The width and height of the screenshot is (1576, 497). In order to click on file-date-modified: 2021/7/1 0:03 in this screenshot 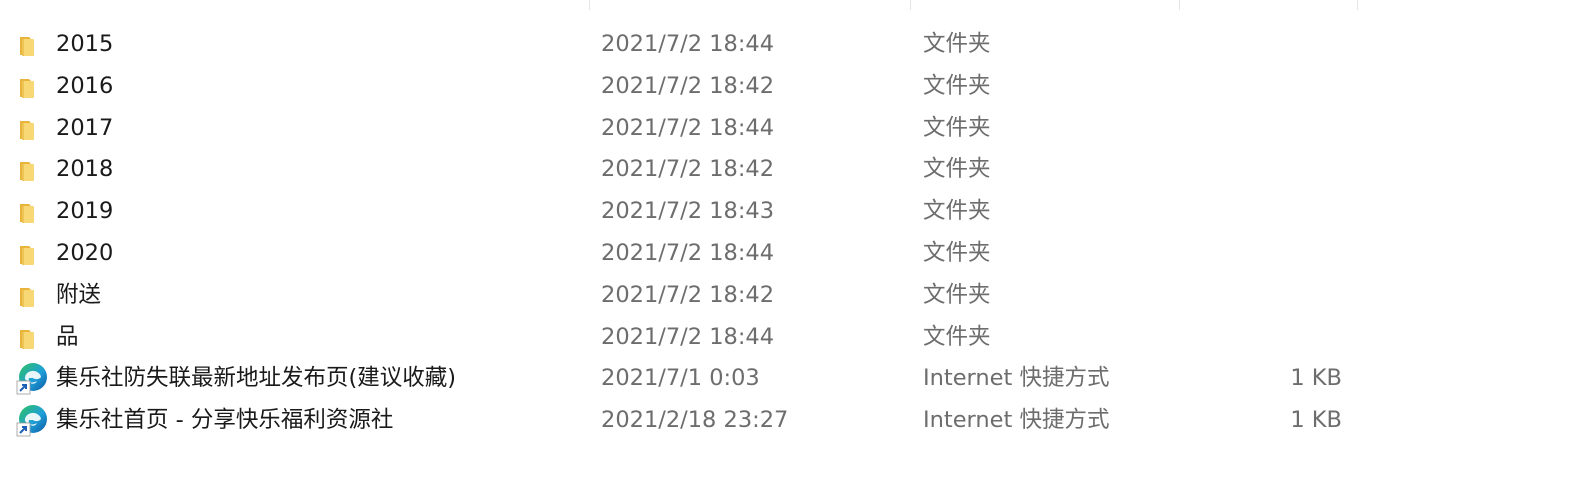, I will do `click(680, 378)`.